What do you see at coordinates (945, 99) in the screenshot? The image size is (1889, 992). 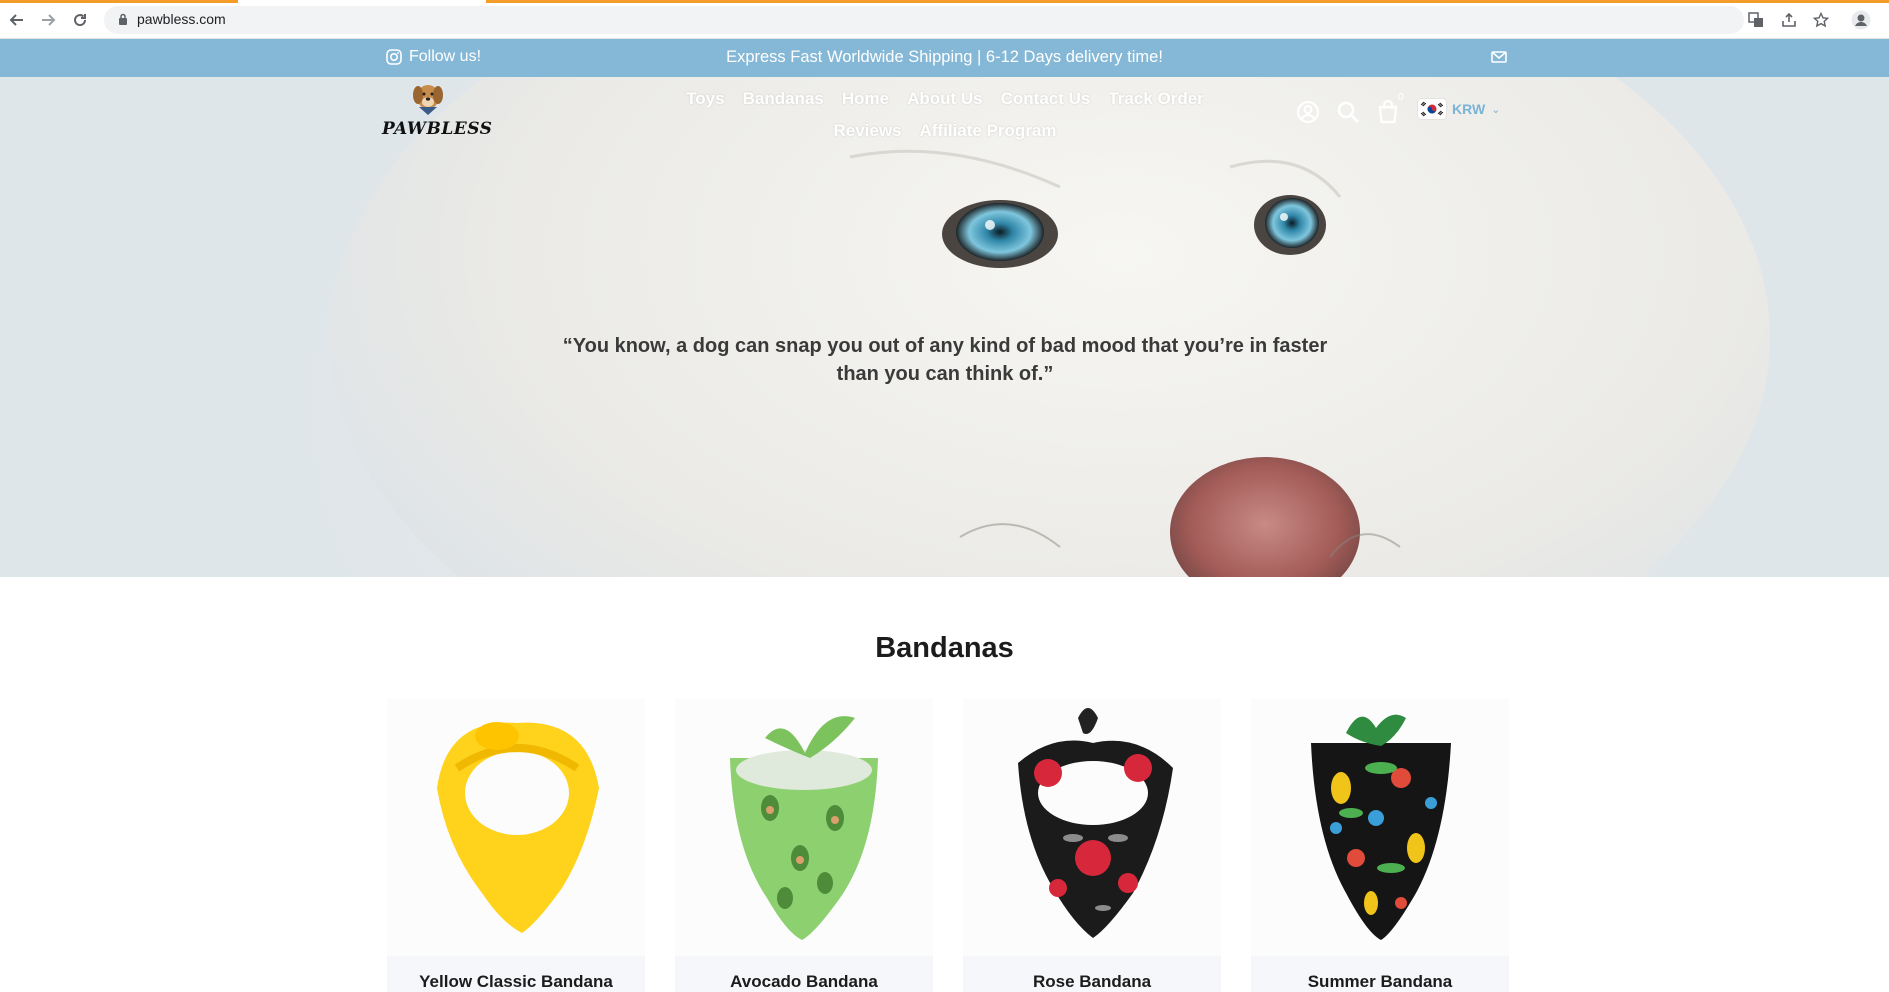 I see `nav-about-us: About Us` at bounding box center [945, 99].